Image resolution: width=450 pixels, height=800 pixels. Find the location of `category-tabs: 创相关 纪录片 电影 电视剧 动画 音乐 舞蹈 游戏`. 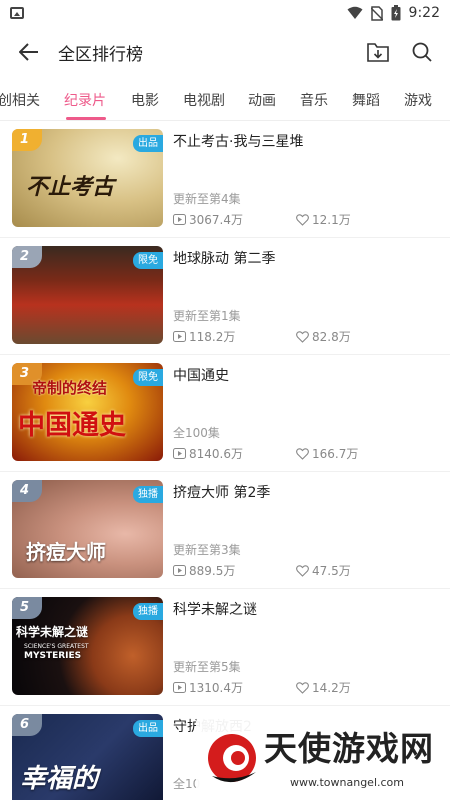

category-tabs: 创相关 纪录片 电影 电视剧 动画 音乐 舞蹈 游戏 is located at coordinates (225, 102).